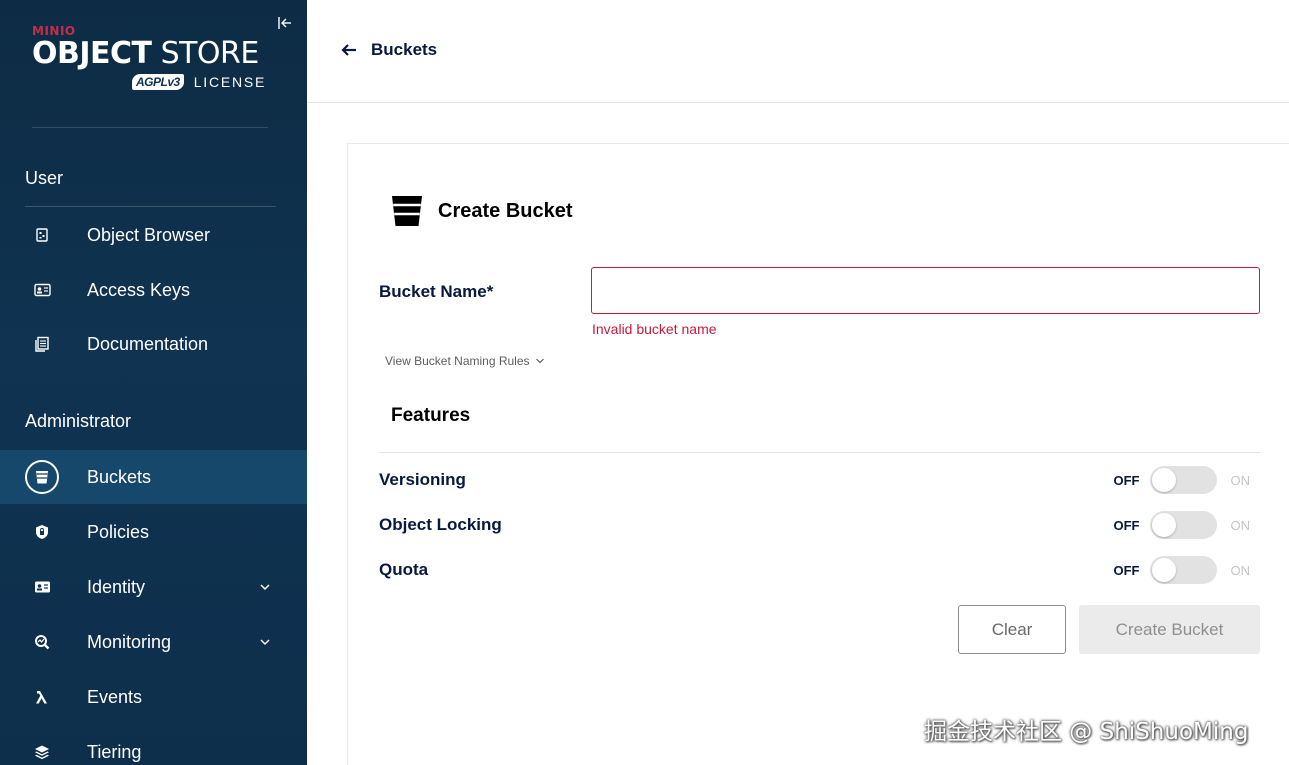  I want to click on feature-row-versioning: Versioning OFF ON, so click(819, 480).